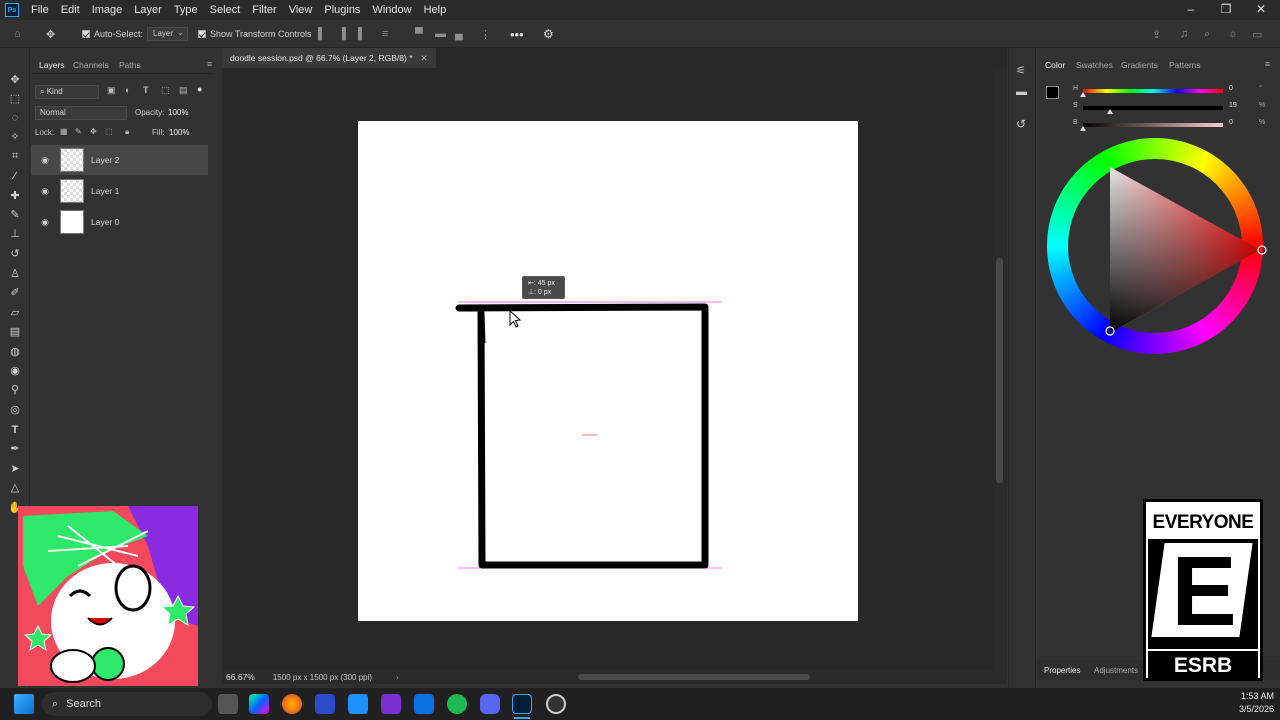 The height and width of the screenshot is (720, 1280). What do you see at coordinates (342, 10) in the screenshot?
I see `menu-plugins: Plugins` at bounding box center [342, 10].